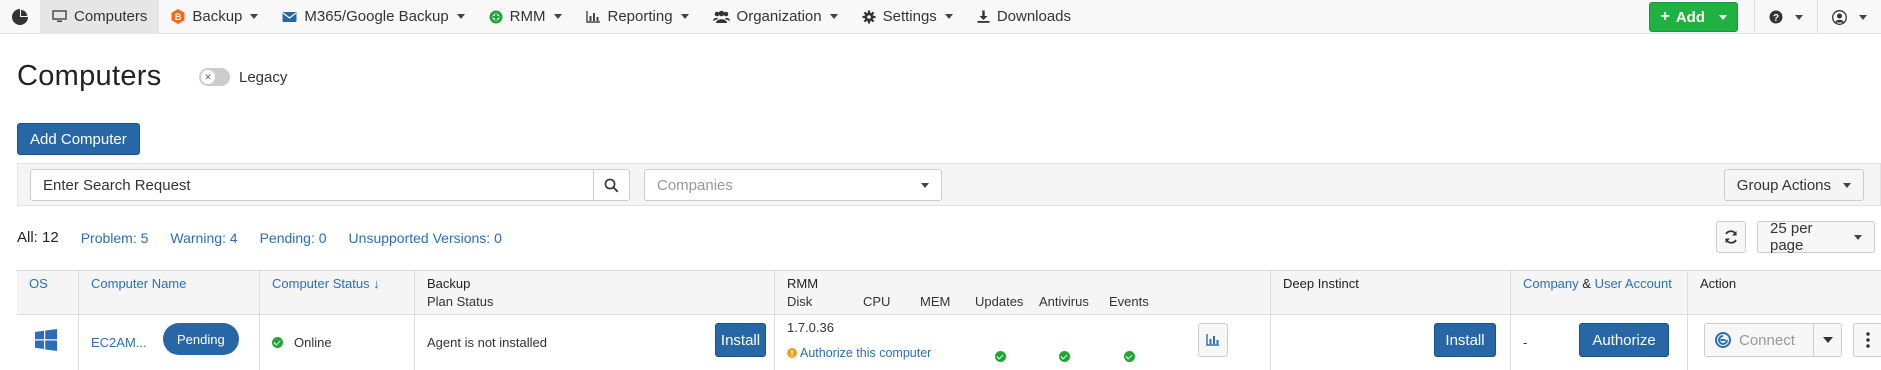 The height and width of the screenshot is (370, 1881). I want to click on search-input, so click(312, 185).